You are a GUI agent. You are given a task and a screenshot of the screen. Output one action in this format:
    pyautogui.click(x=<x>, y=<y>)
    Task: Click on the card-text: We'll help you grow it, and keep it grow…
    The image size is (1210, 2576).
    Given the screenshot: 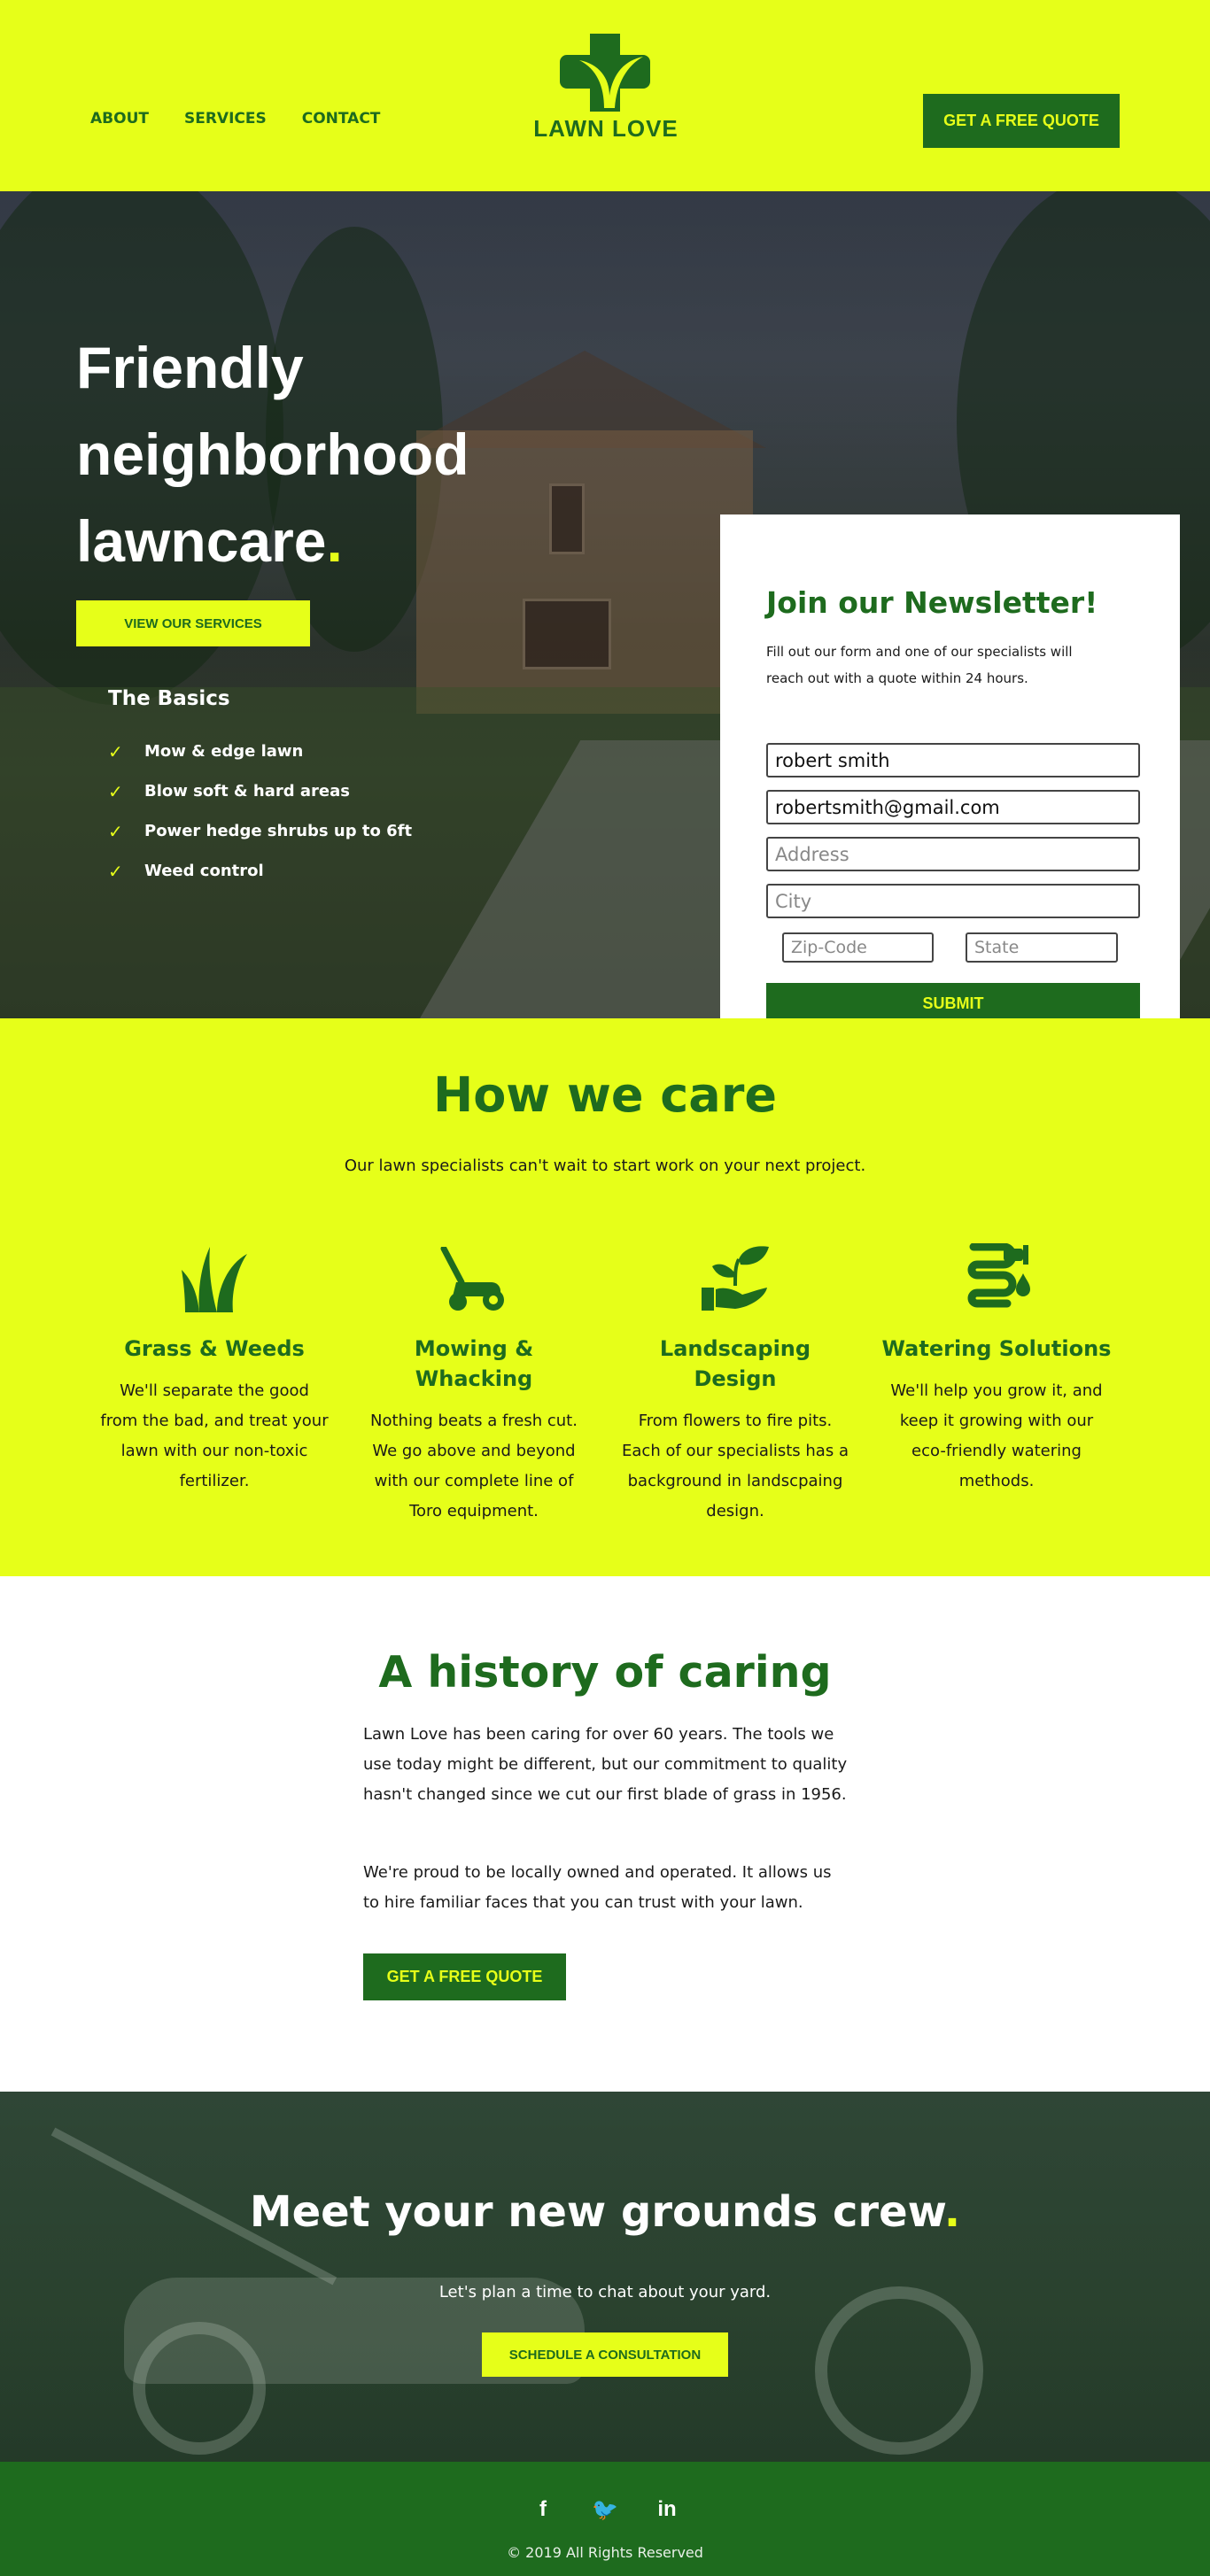 What is the action you would take?
    pyautogui.click(x=997, y=1435)
    